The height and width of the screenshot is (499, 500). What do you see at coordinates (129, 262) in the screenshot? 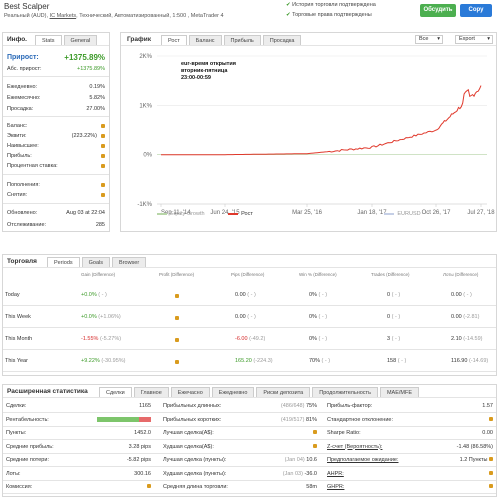
I see `tab-browser: Browser` at bounding box center [129, 262].